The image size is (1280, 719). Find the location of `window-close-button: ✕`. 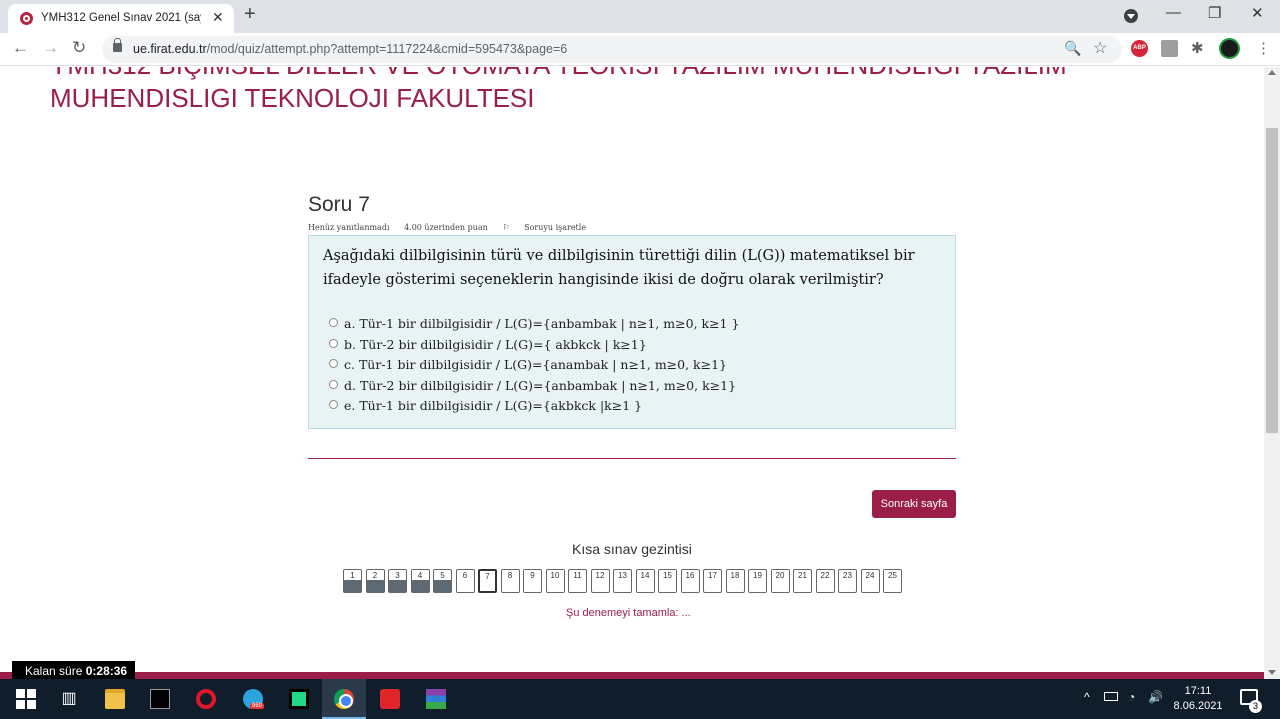

window-close-button: ✕ is located at coordinates (1257, 13).